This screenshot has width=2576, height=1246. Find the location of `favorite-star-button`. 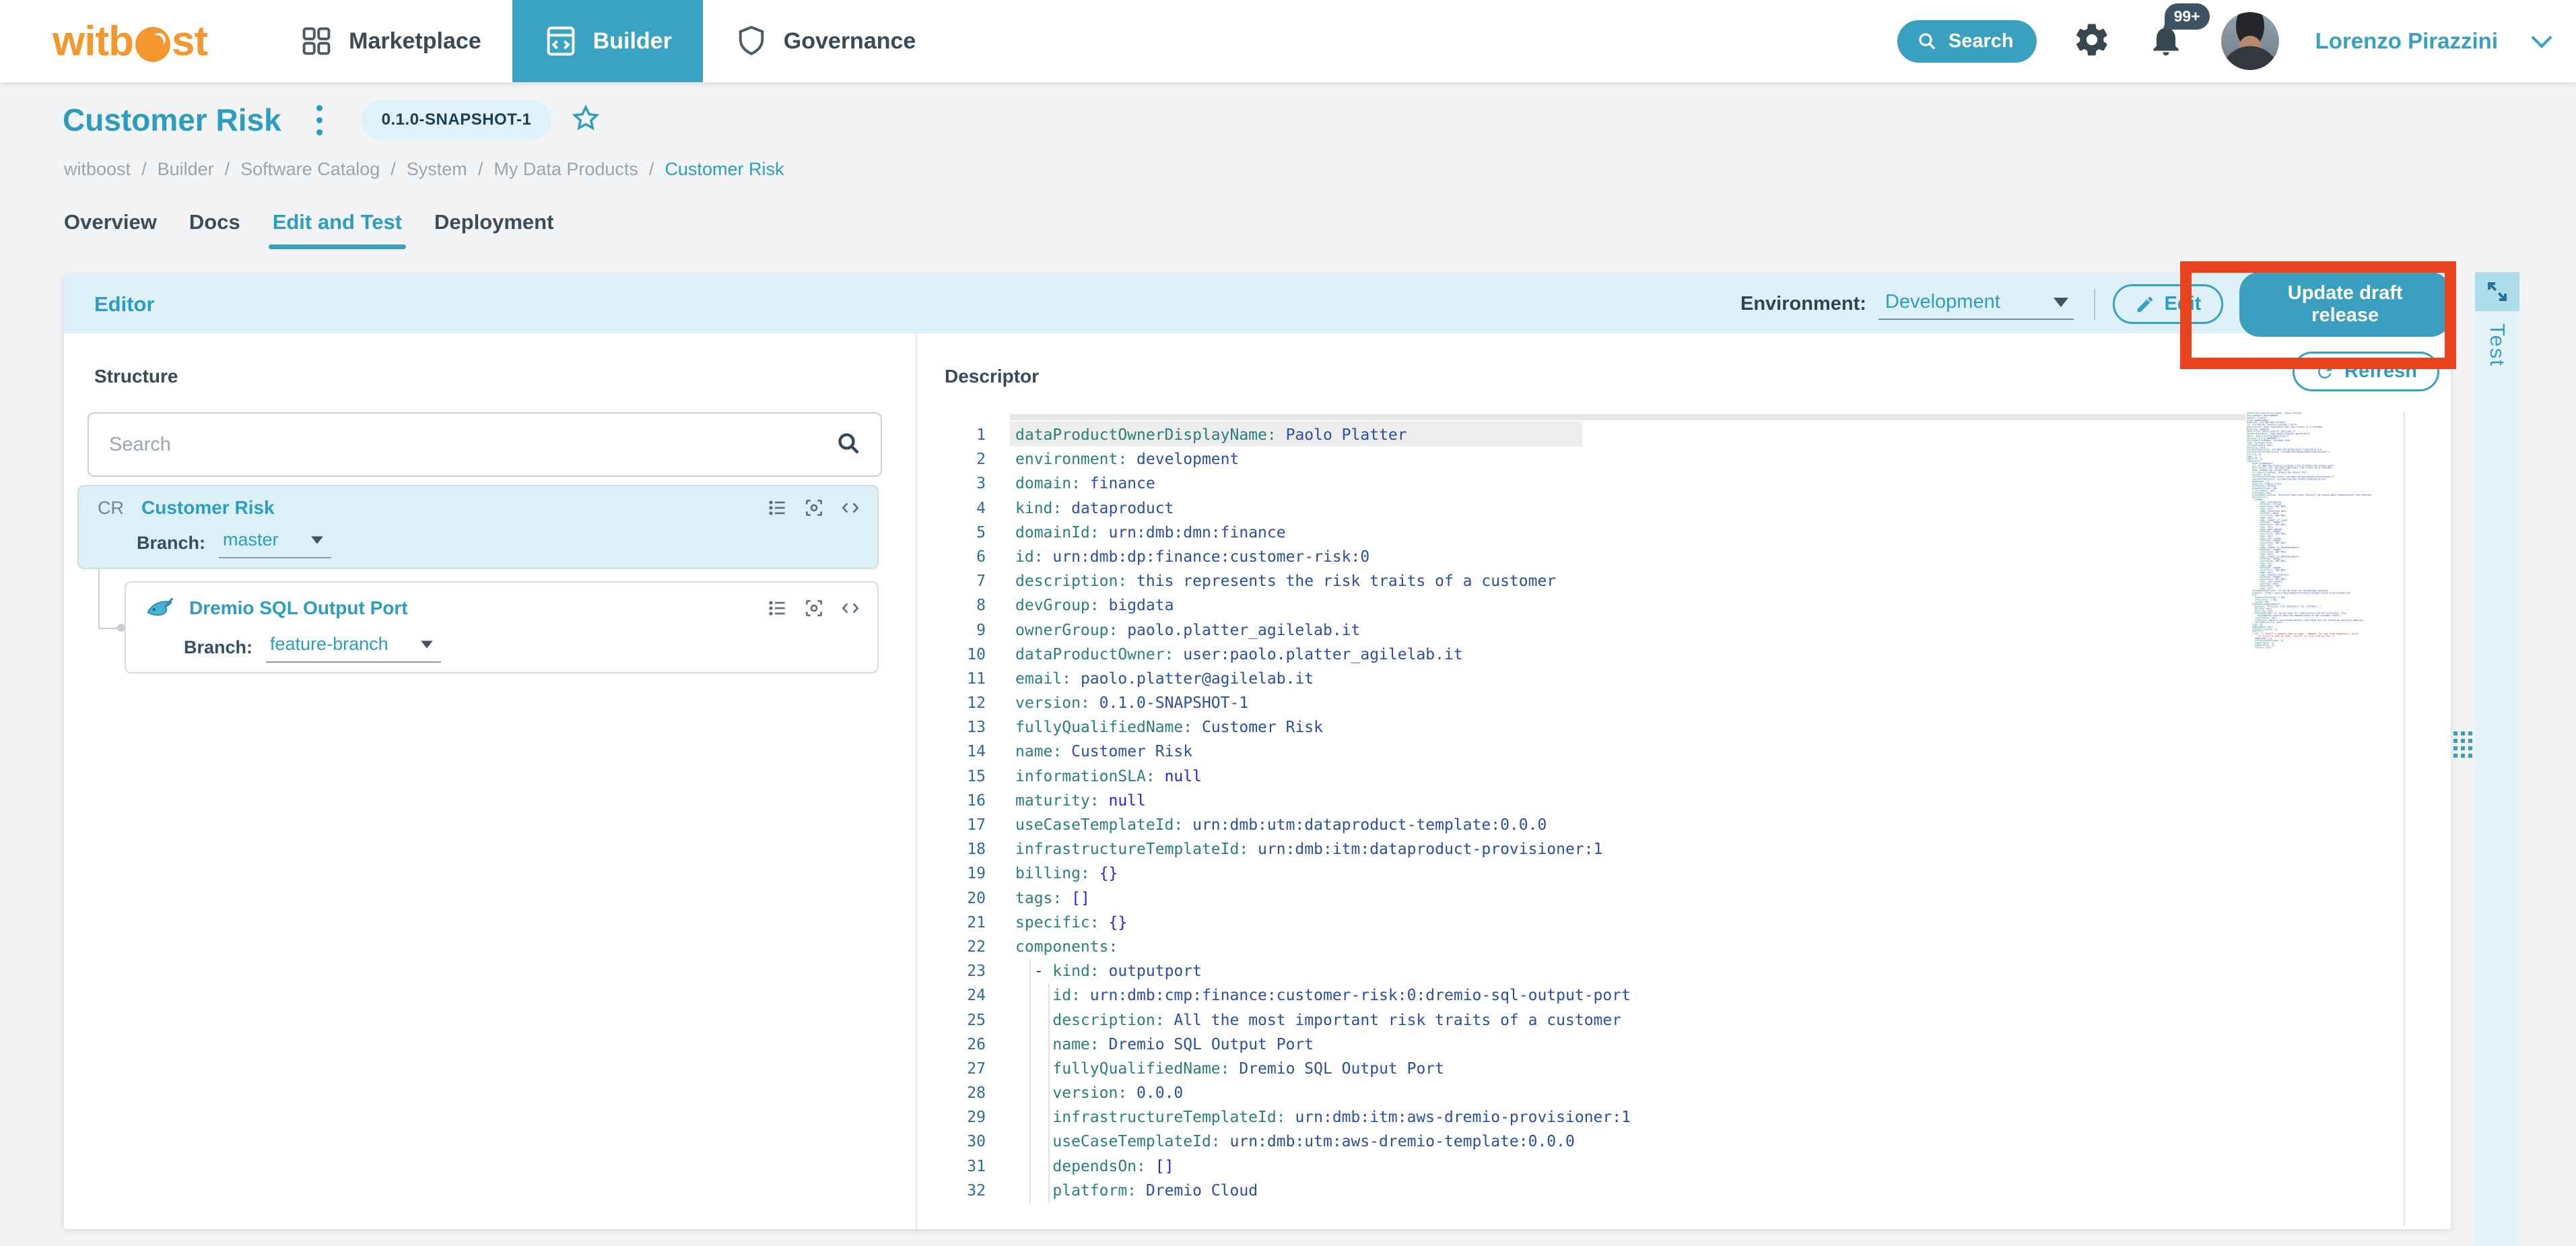

favorite-star-button is located at coordinates (585, 120).